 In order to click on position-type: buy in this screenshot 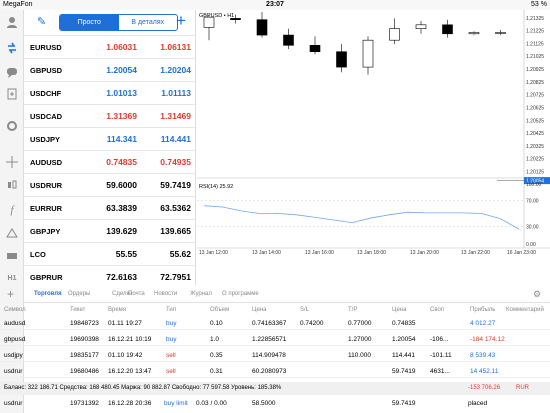, I will do `click(171, 339)`.